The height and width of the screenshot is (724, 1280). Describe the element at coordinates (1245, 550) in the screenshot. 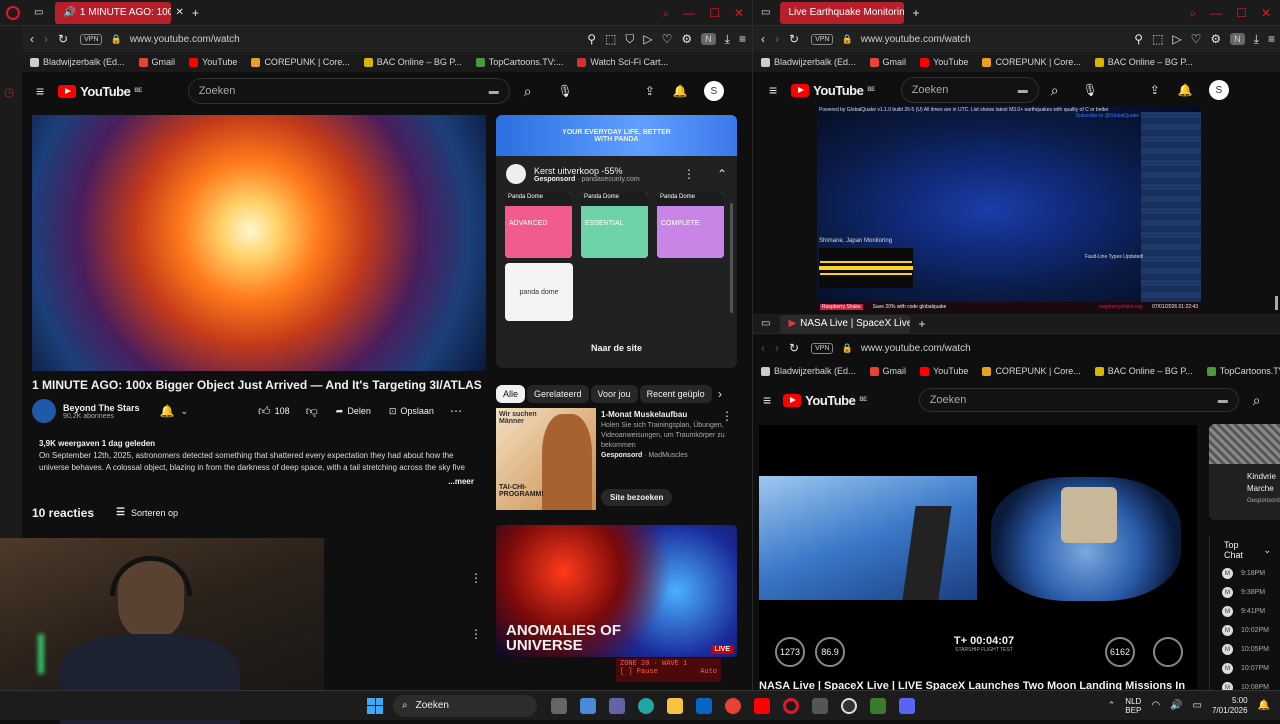

I see `top-chat-selector: Top Chat ⌄` at that location.